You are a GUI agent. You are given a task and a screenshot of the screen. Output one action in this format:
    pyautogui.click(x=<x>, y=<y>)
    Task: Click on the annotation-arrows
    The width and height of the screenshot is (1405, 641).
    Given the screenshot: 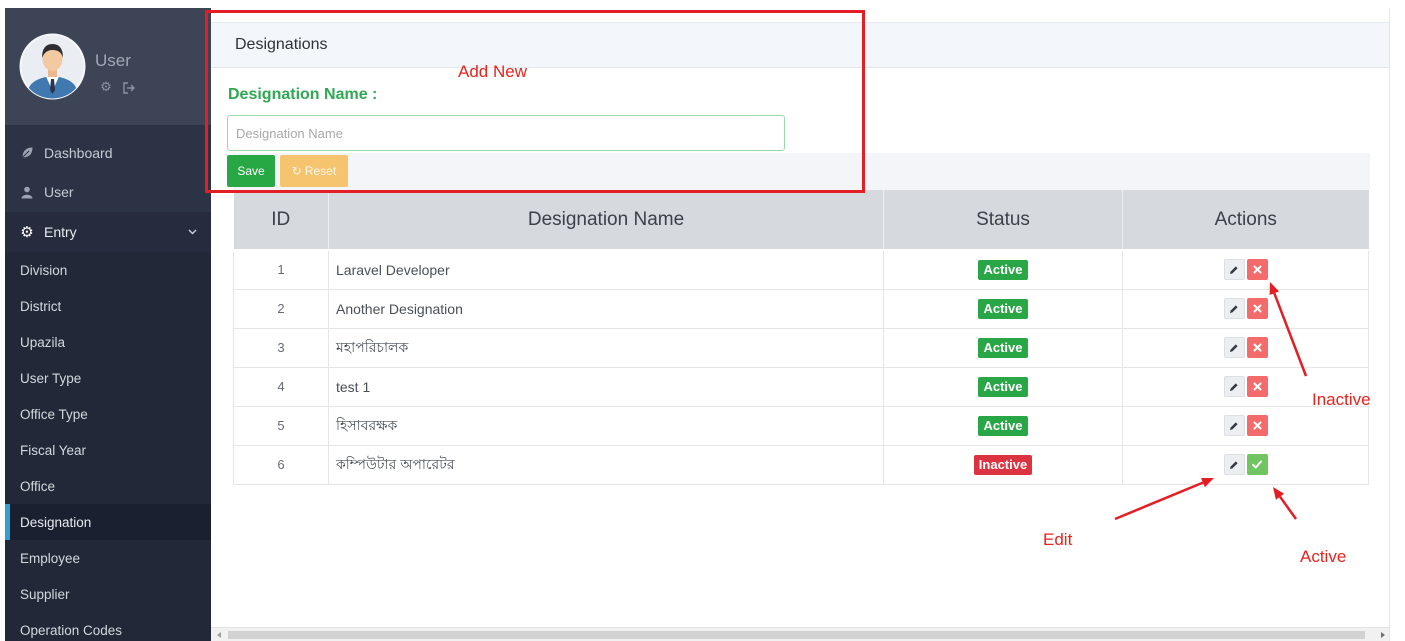 What is the action you would take?
    pyautogui.click(x=1211, y=401)
    